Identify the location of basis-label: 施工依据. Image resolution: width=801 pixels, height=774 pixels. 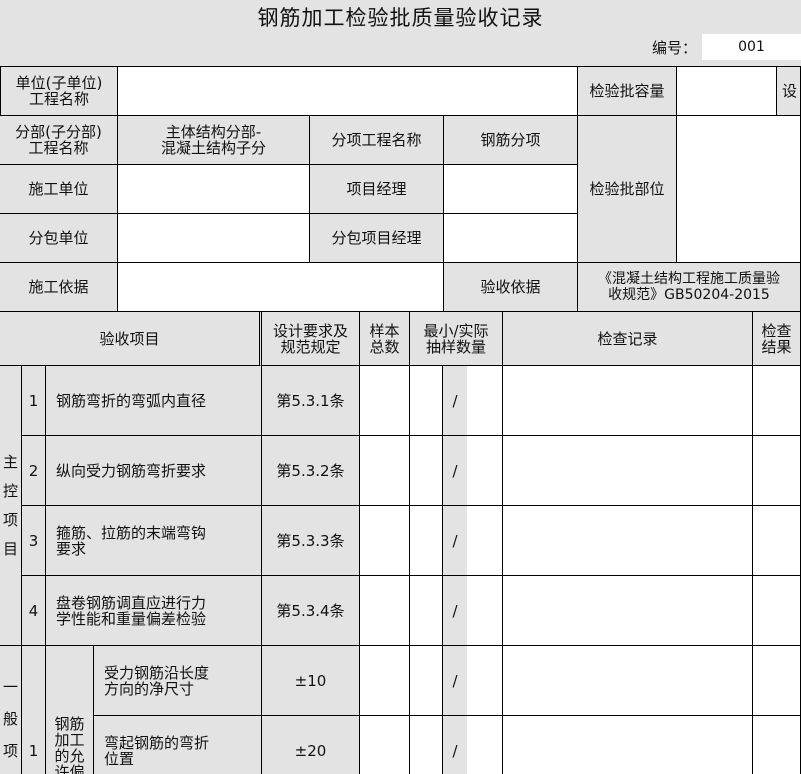
(59, 287).